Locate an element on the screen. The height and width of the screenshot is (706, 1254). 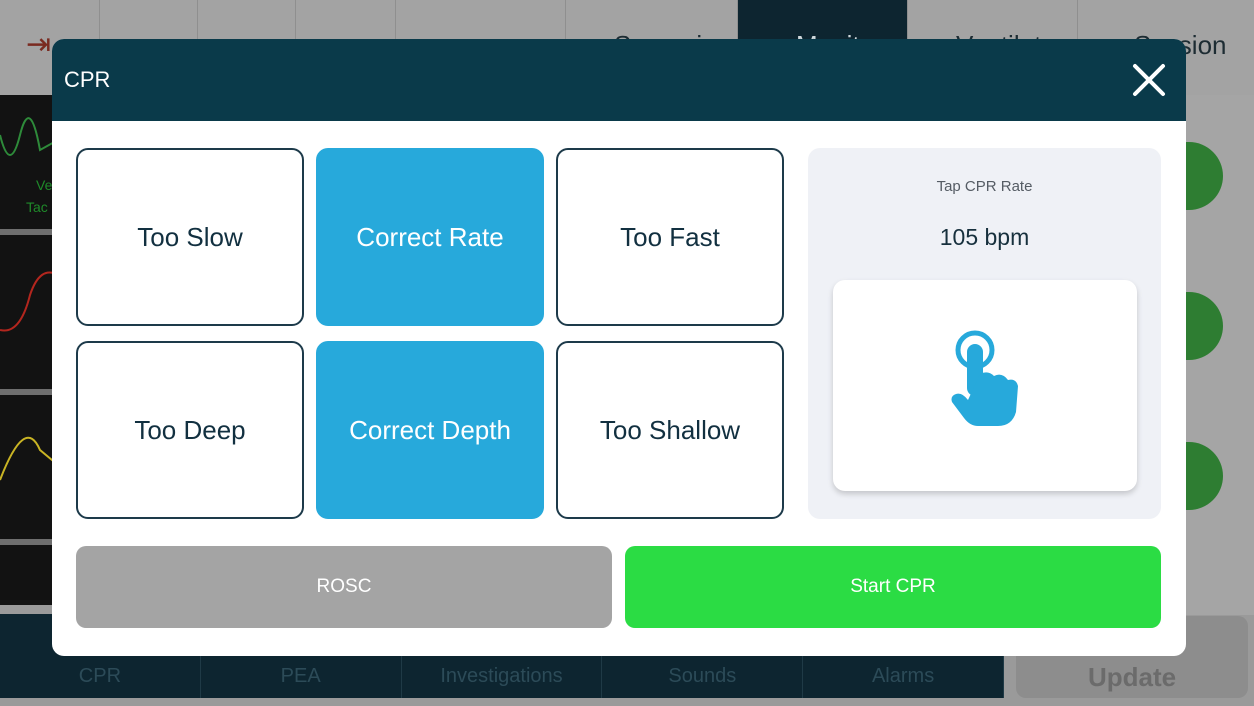
close-icon is located at coordinates (1149, 80).